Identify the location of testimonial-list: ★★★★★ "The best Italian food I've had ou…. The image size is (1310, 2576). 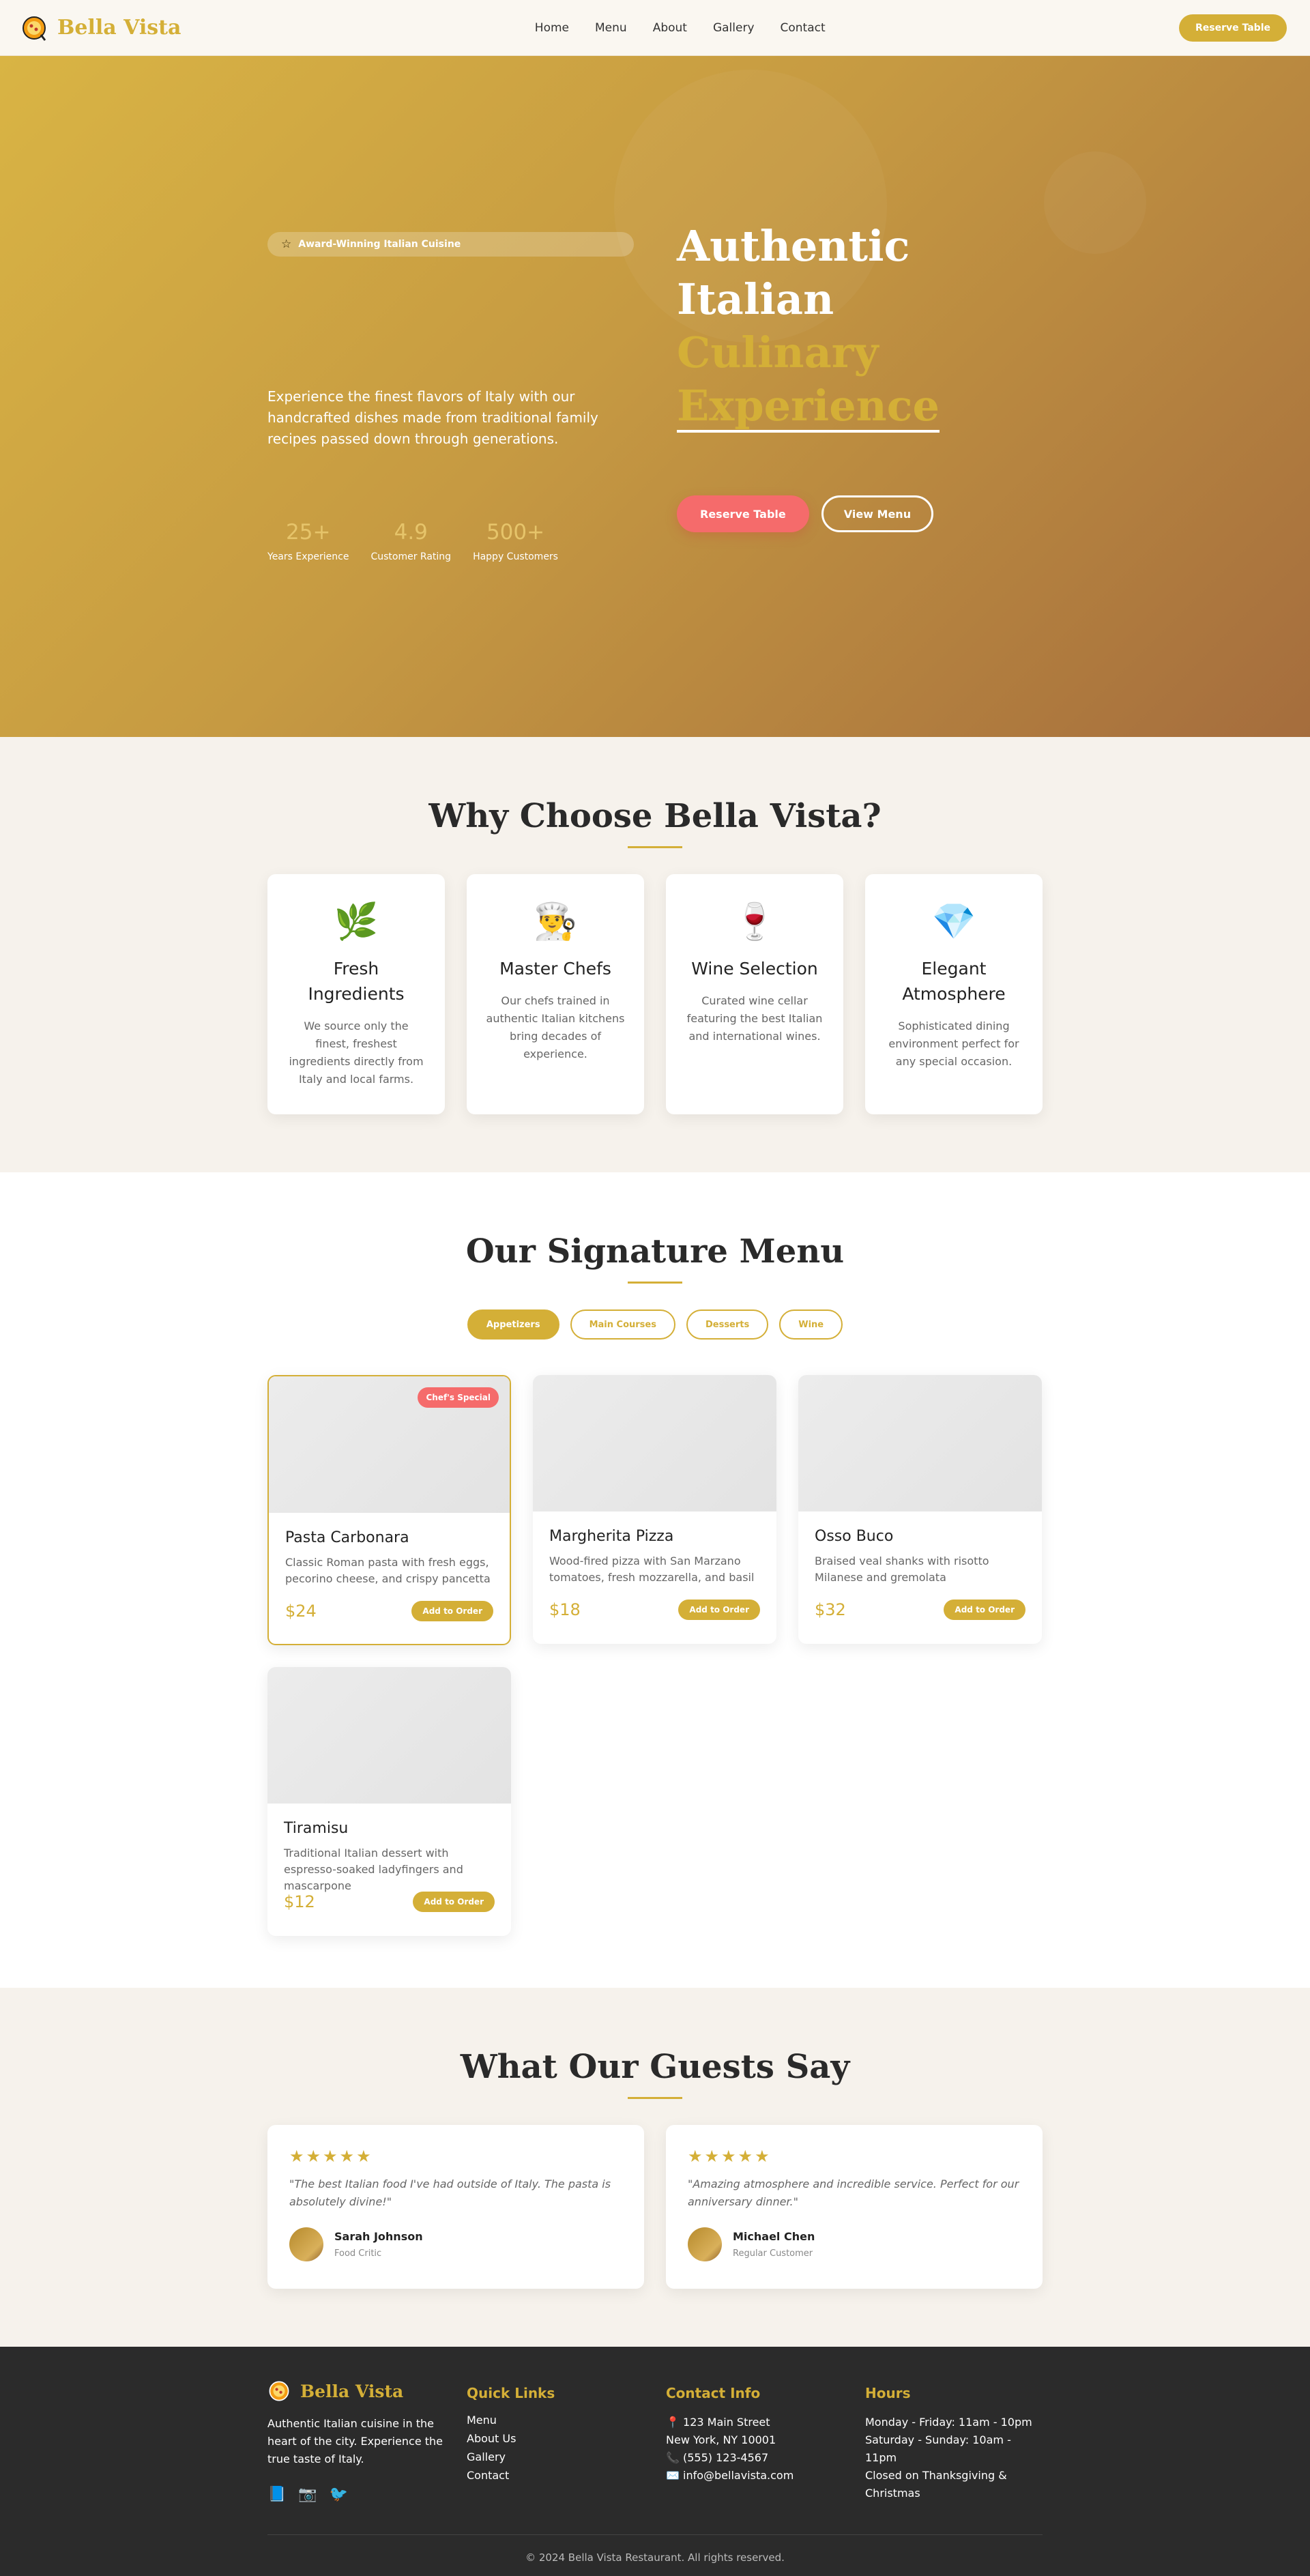
(655, 2207).